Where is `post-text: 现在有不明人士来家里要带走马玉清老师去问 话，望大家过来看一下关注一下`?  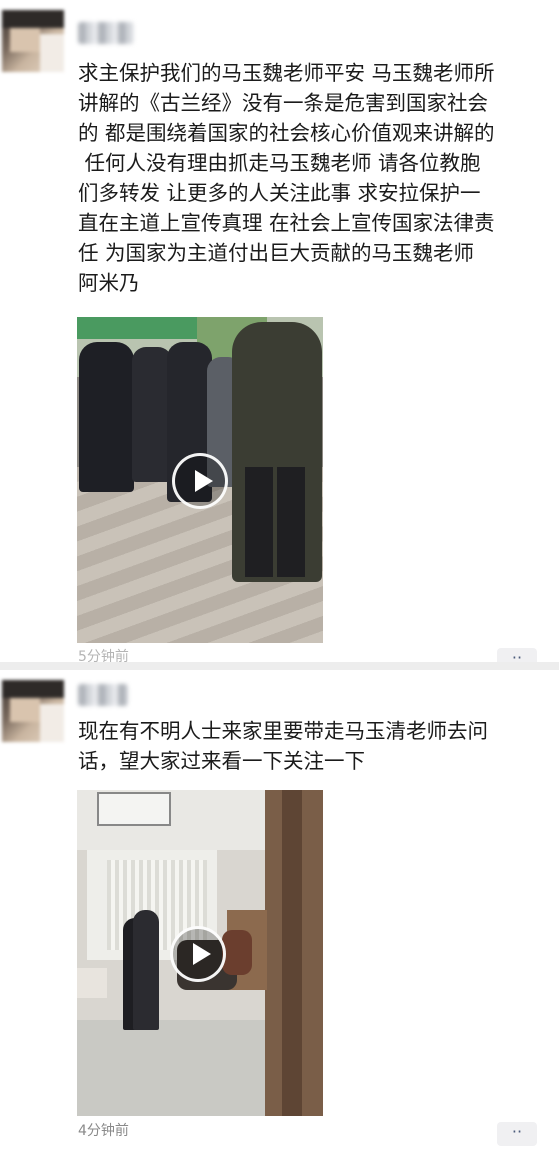 post-text: 现在有不明人士来家里要带走马玉清老师去问 话，望大家过来看一下关注一下 is located at coordinates (283, 746).